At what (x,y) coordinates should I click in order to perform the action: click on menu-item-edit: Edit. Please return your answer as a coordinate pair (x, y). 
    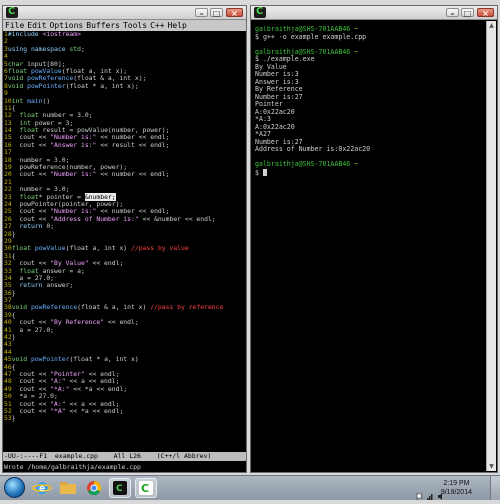
    Looking at the image, I should click on (36, 25).